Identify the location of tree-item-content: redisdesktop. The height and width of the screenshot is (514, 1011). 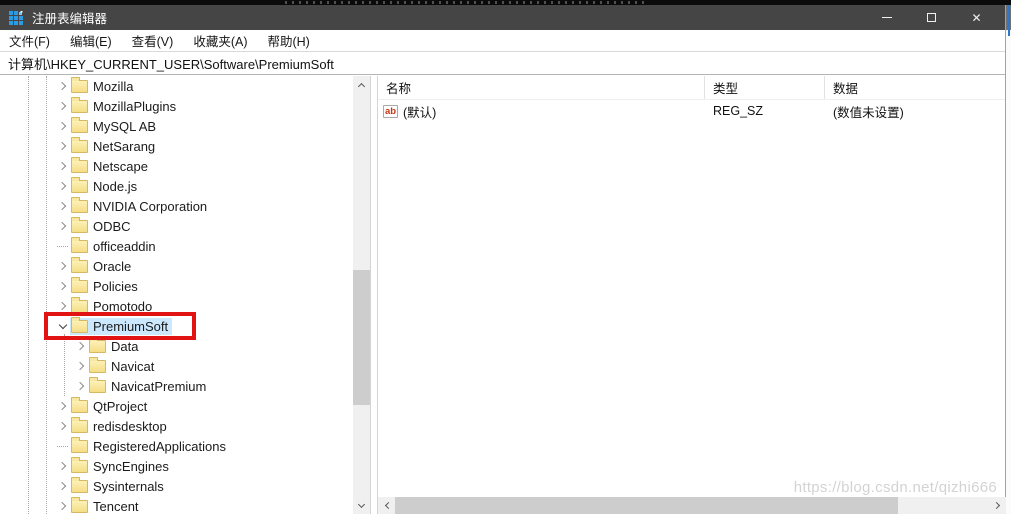
(120, 425).